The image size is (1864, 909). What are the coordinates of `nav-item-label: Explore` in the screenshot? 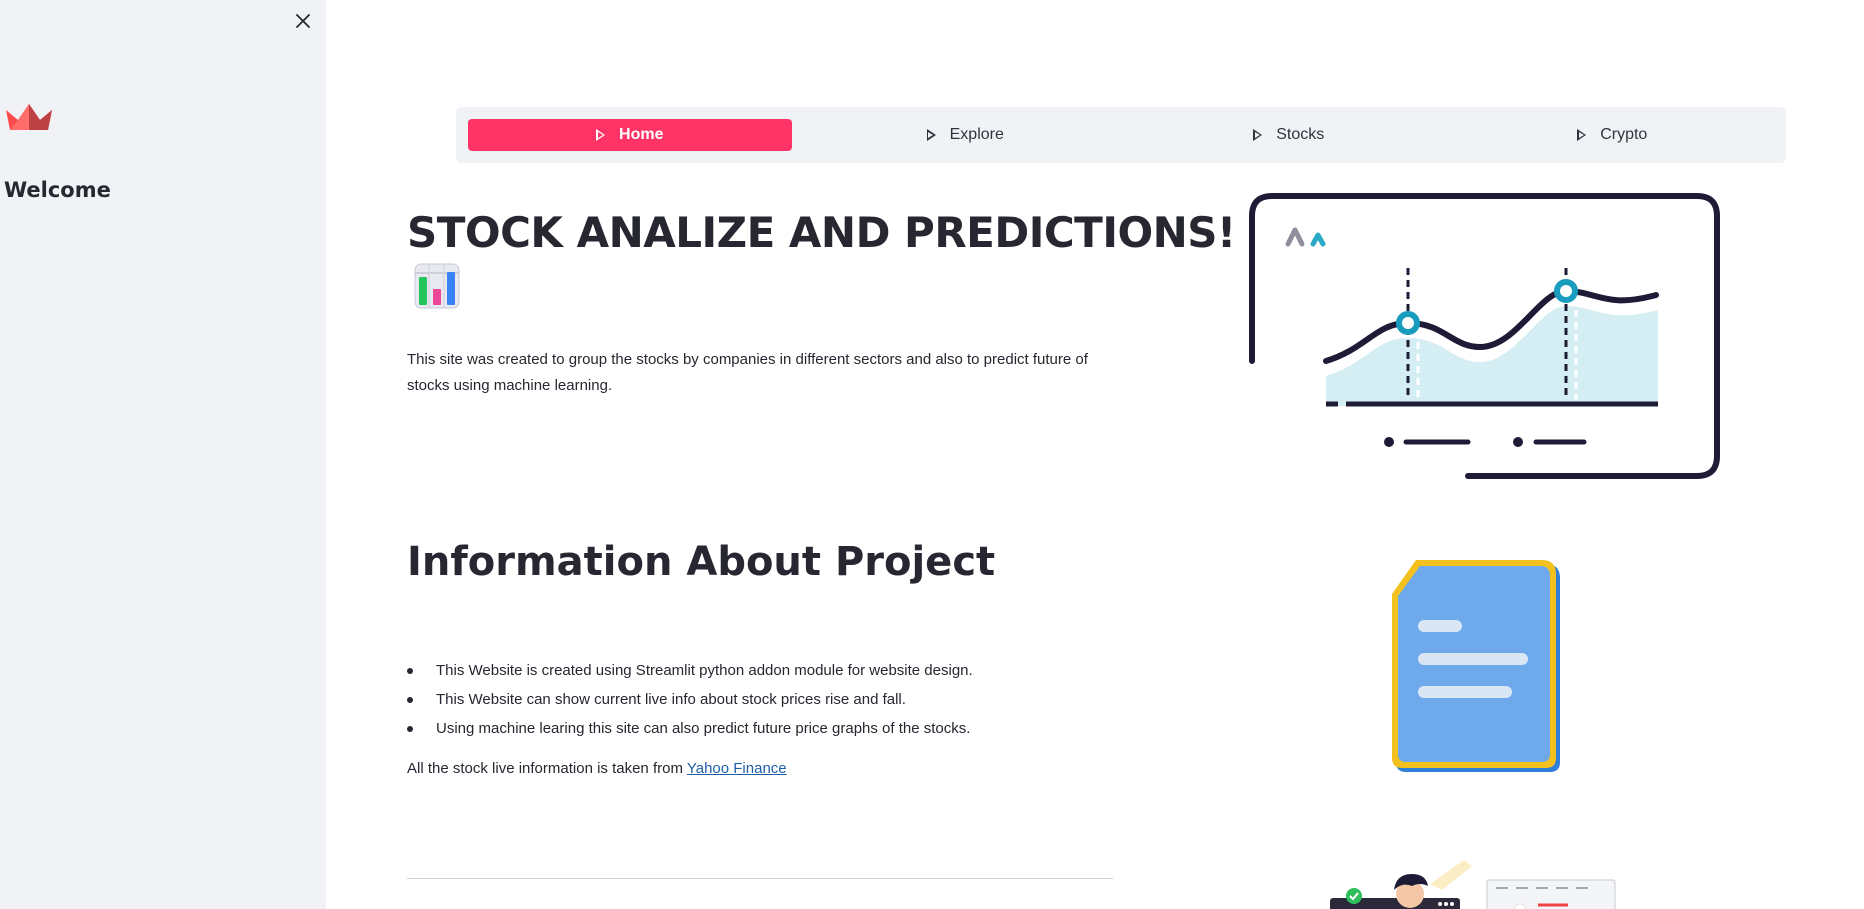 It's located at (976, 134).